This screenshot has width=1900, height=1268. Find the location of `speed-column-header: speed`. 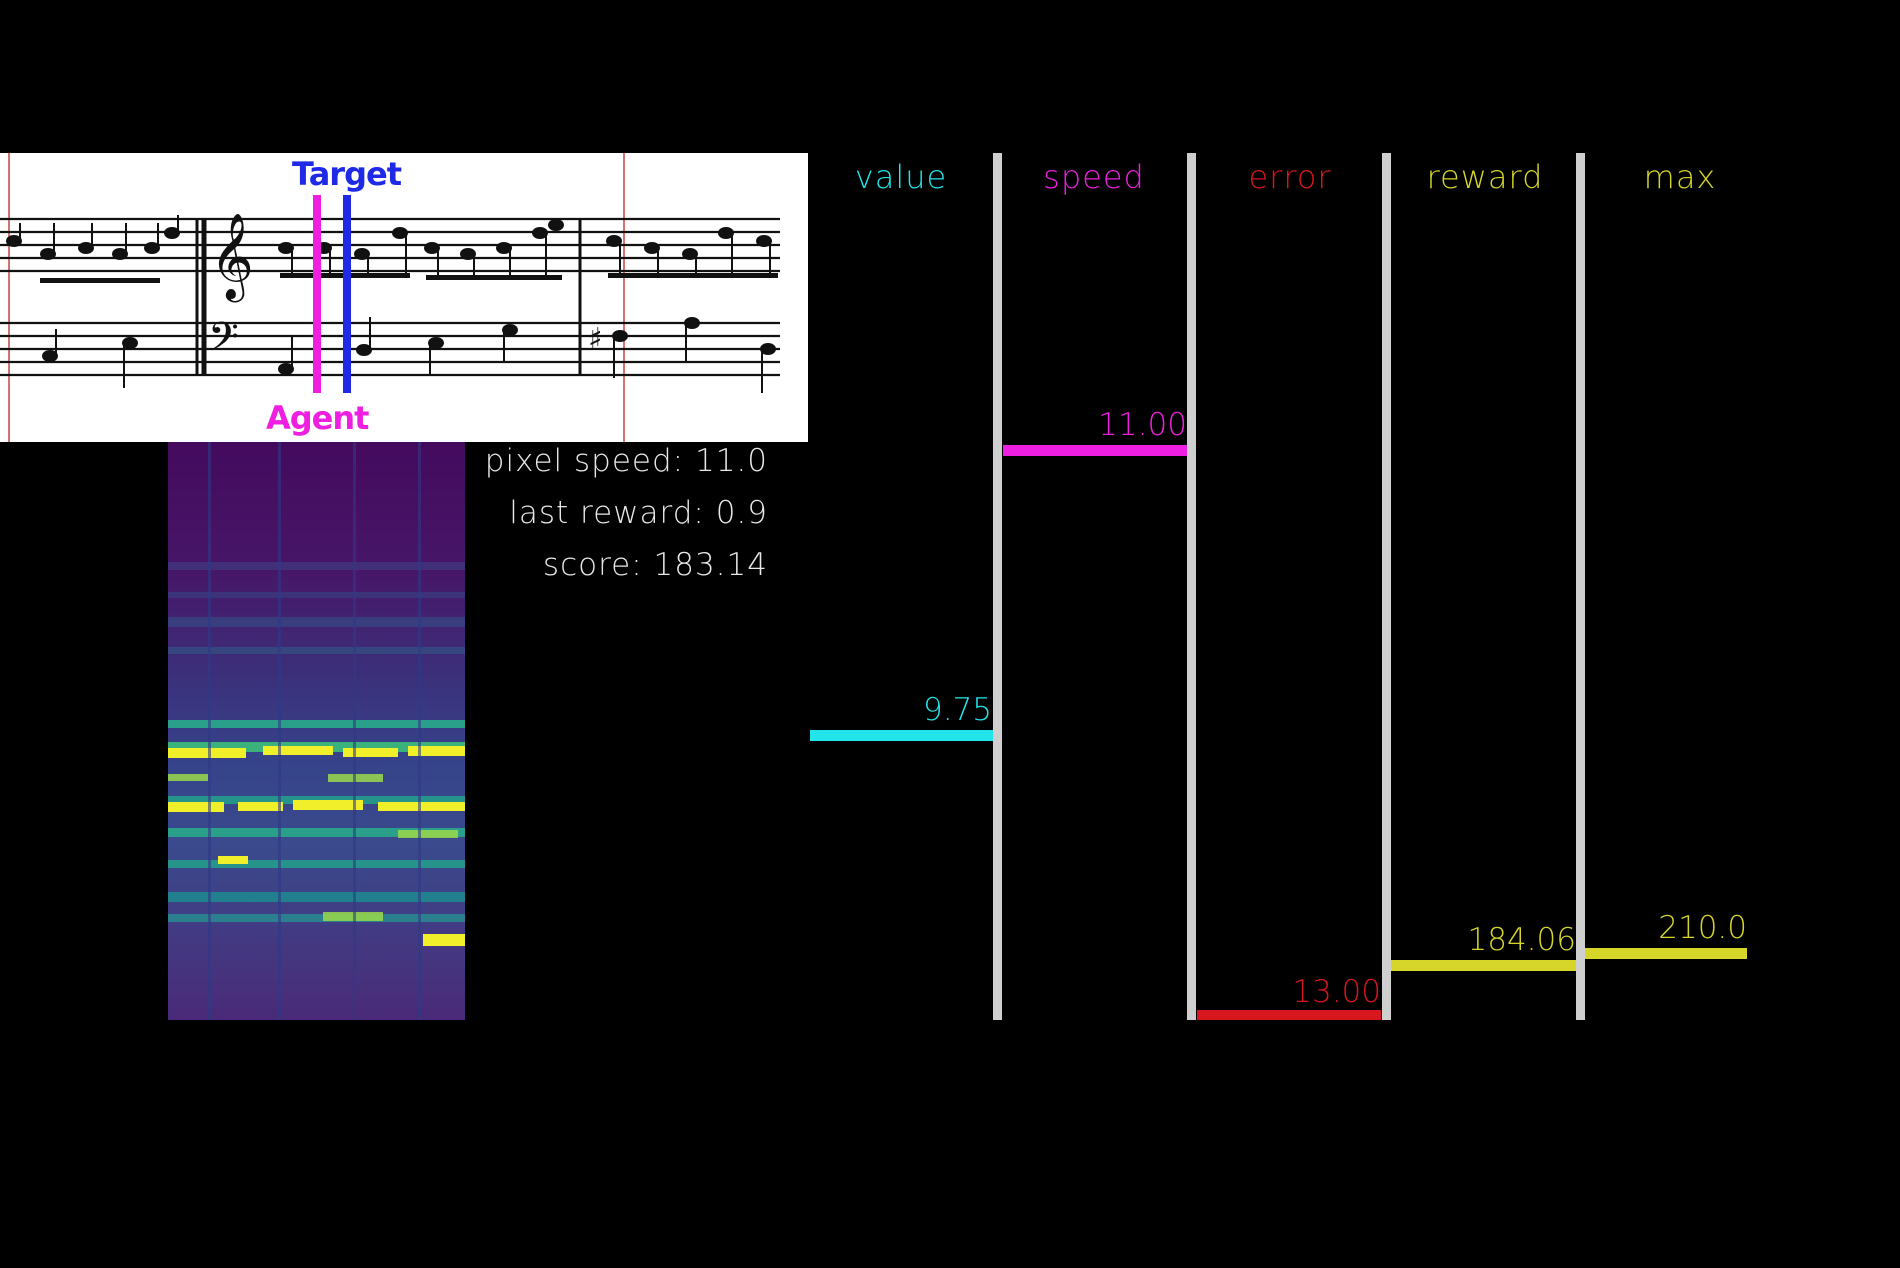

speed-column-header: speed is located at coordinates (1094, 177).